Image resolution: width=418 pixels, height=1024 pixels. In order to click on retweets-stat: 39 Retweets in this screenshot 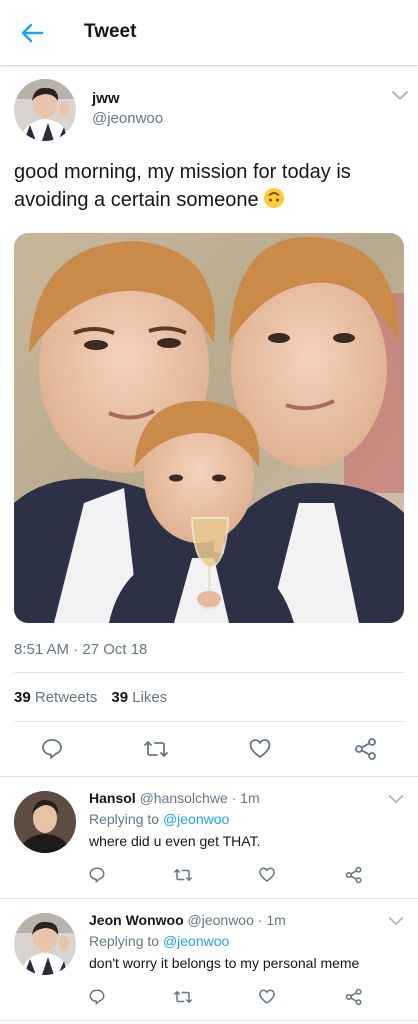, I will do `click(55, 697)`.